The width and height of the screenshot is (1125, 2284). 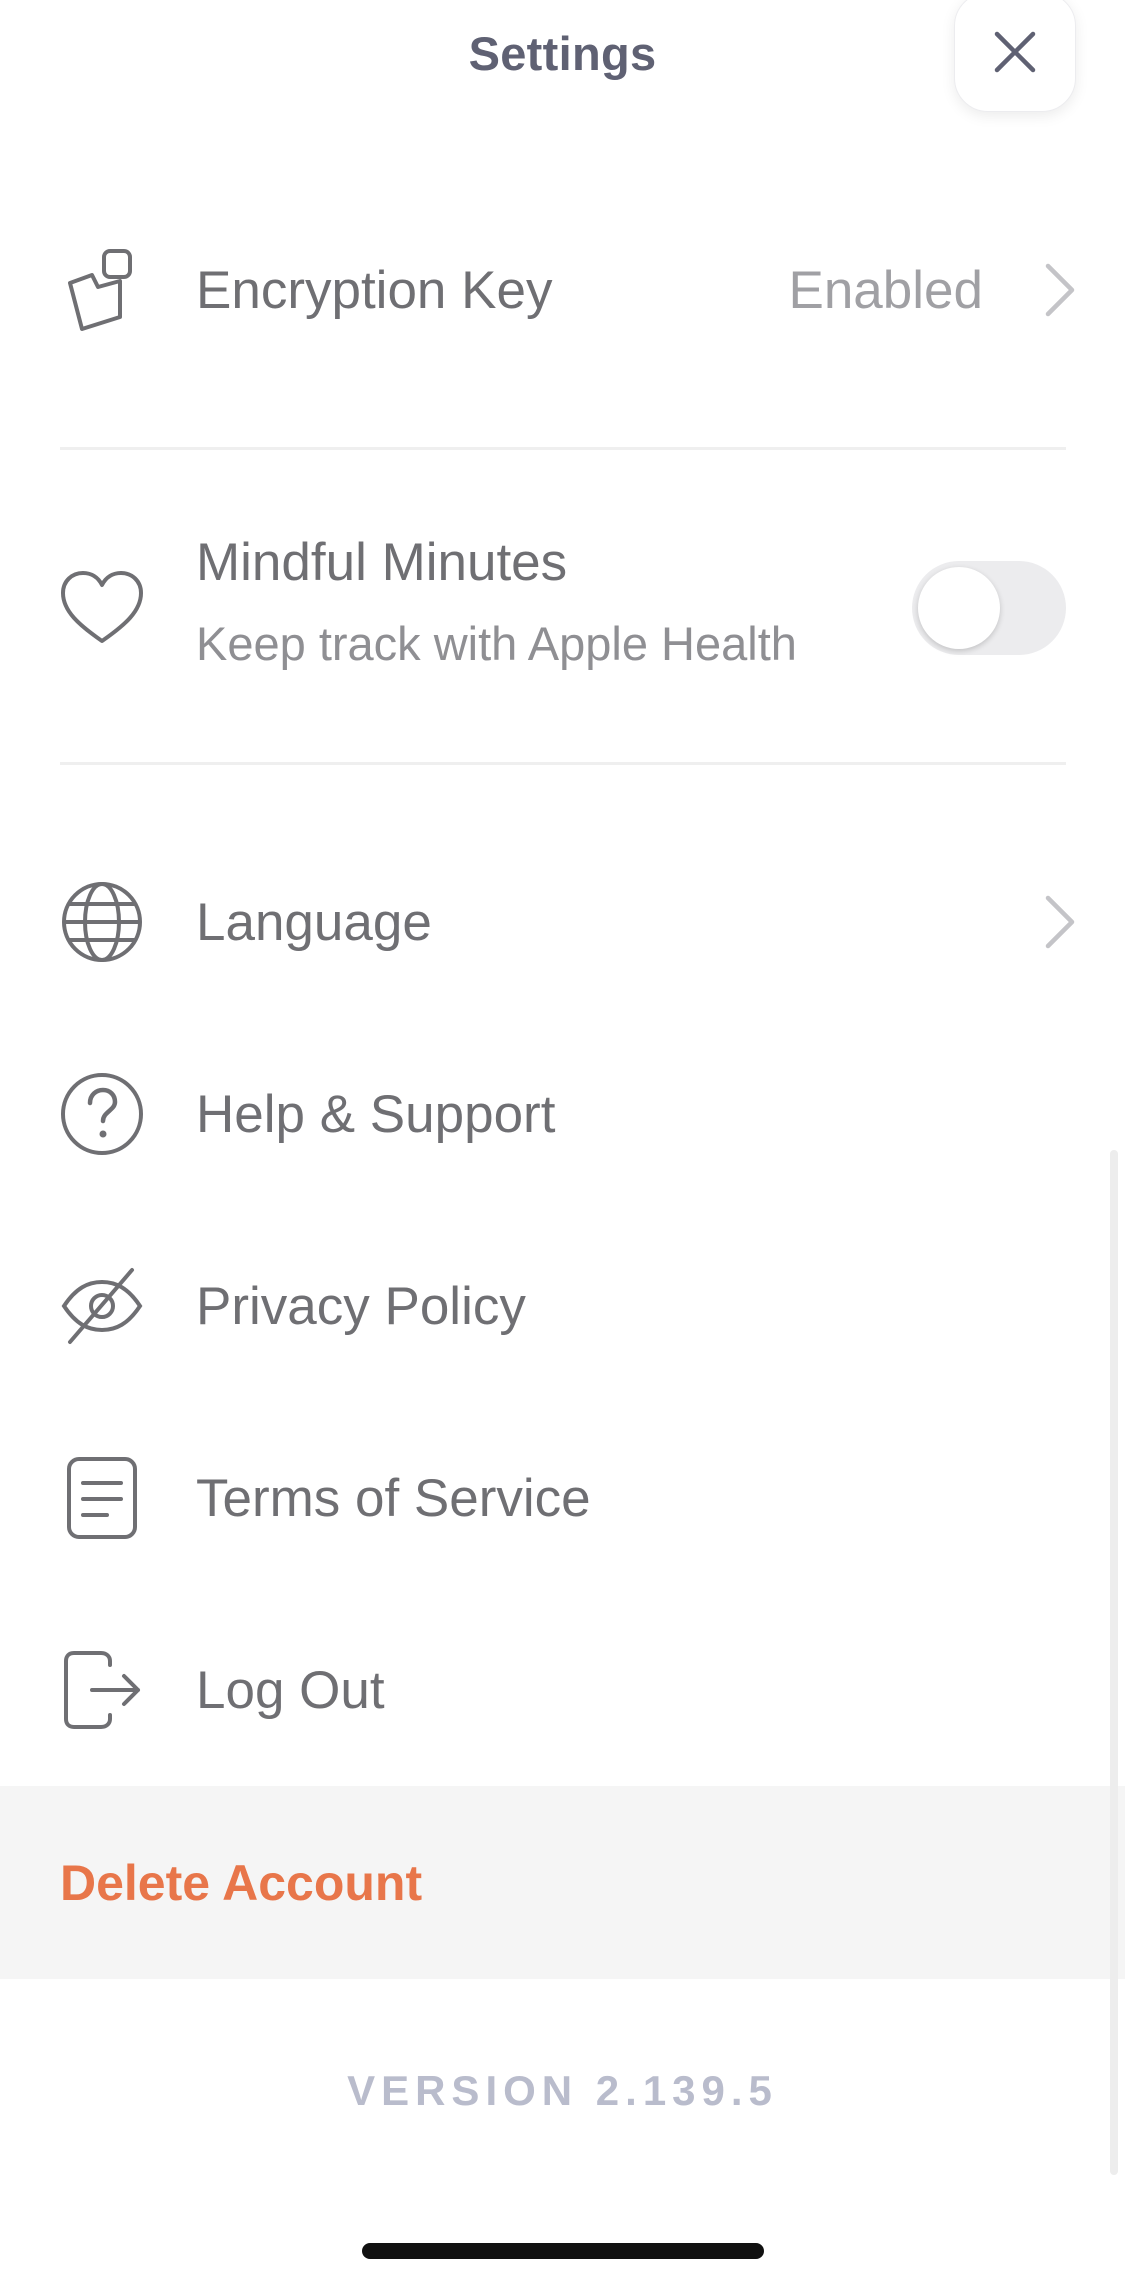 What do you see at coordinates (241, 1883) in the screenshot?
I see `delete-account-label: Delete Account` at bounding box center [241, 1883].